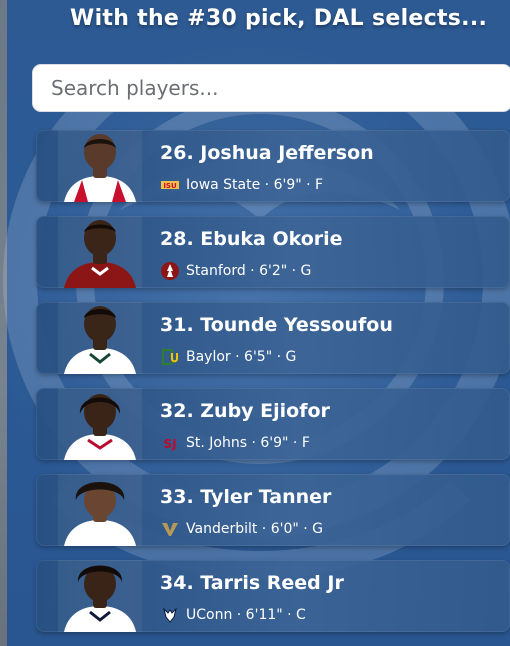 This screenshot has width=510, height=646. Describe the element at coordinates (255, 529) in the screenshot. I see `player-school-size-position: Vanderbilt · 6'0" · G` at that location.